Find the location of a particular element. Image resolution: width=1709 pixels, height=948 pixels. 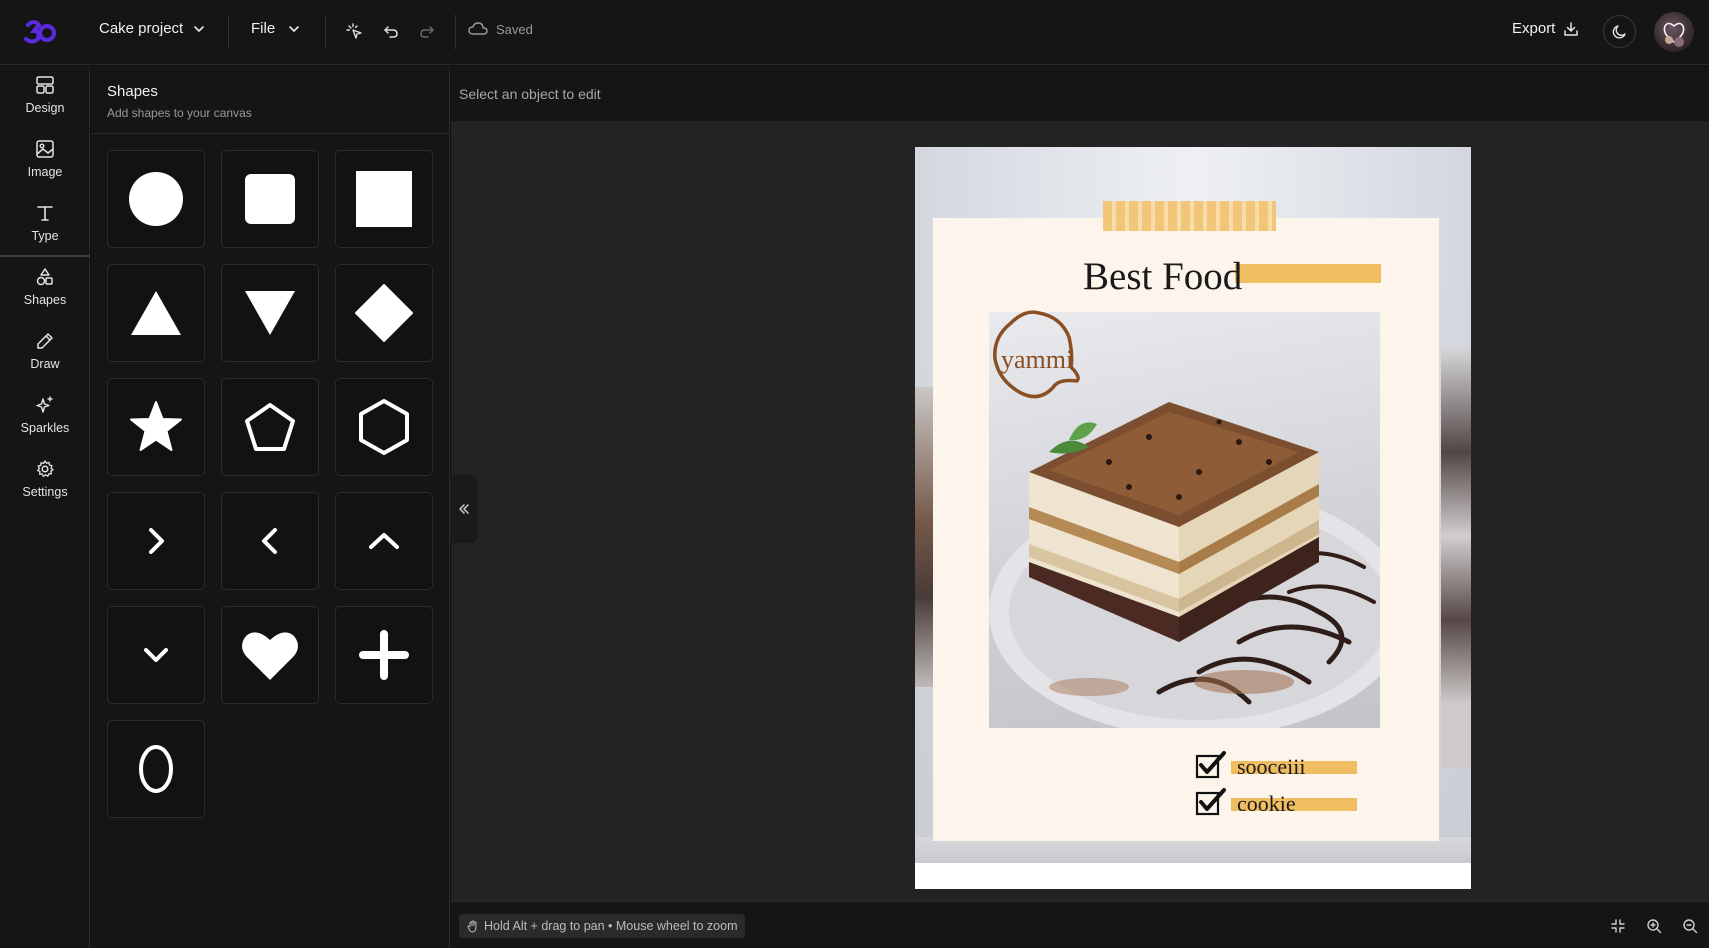

nav-item-image: Image is located at coordinates (45, 161).